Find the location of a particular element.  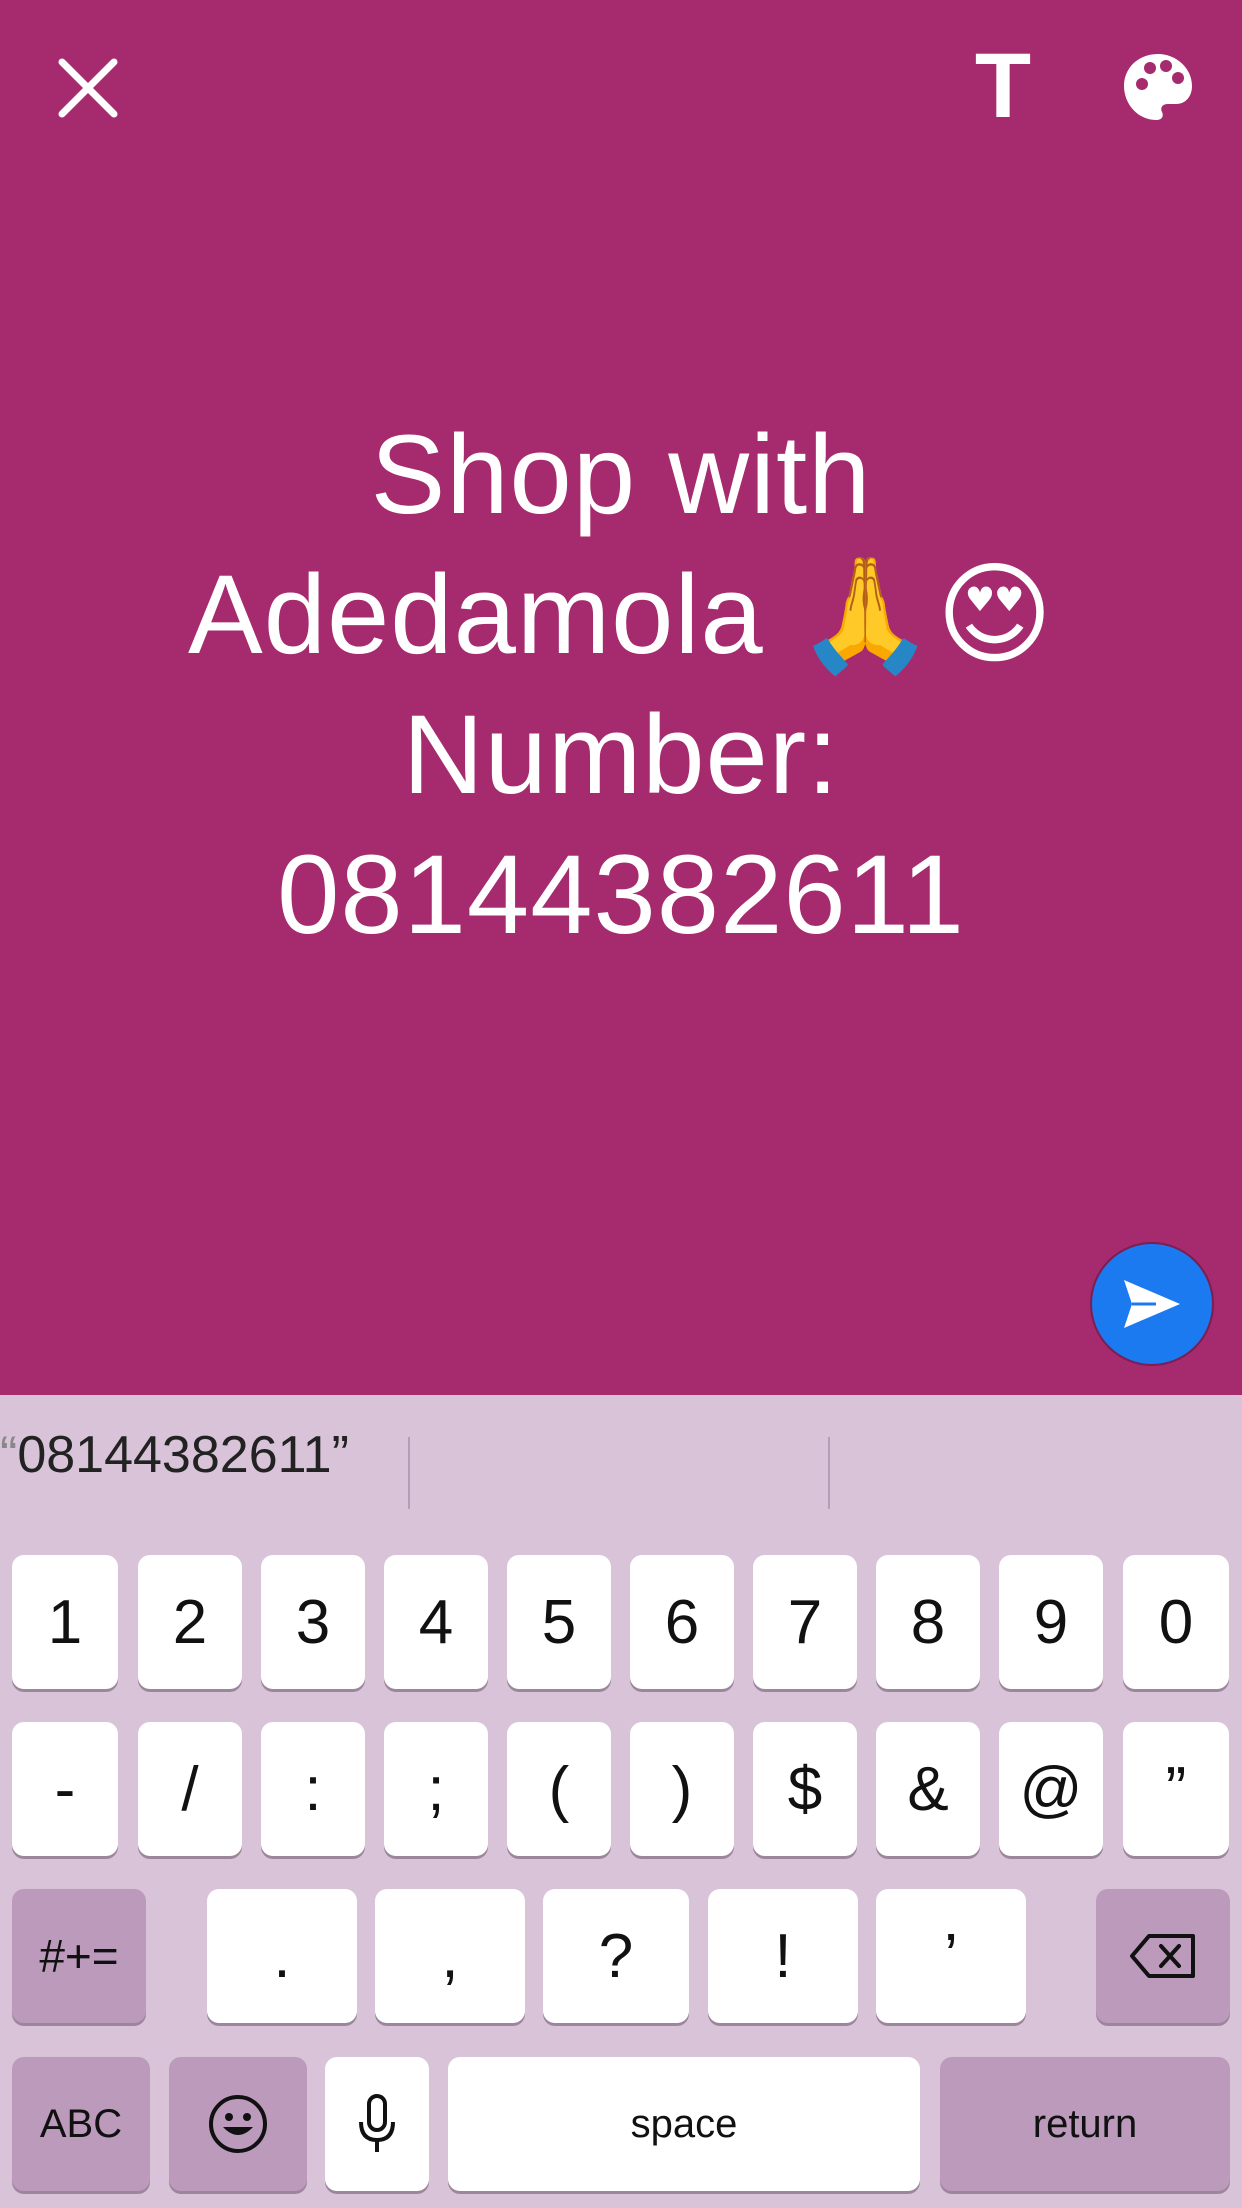

space-key: space is located at coordinates (684, 2124).